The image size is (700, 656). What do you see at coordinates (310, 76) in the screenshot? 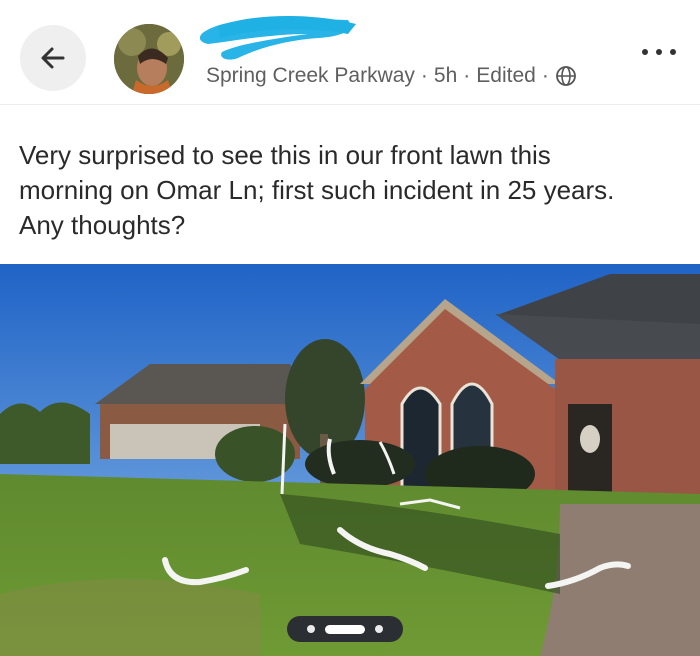
I see `location-label: Spring Creek Parkway` at bounding box center [310, 76].